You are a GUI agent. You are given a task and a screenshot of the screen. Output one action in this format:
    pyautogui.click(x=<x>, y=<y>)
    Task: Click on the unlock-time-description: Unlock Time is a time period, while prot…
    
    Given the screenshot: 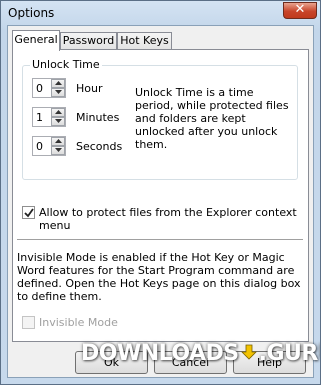 What is the action you would take?
    pyautogui.click(x=212, y=118)
    